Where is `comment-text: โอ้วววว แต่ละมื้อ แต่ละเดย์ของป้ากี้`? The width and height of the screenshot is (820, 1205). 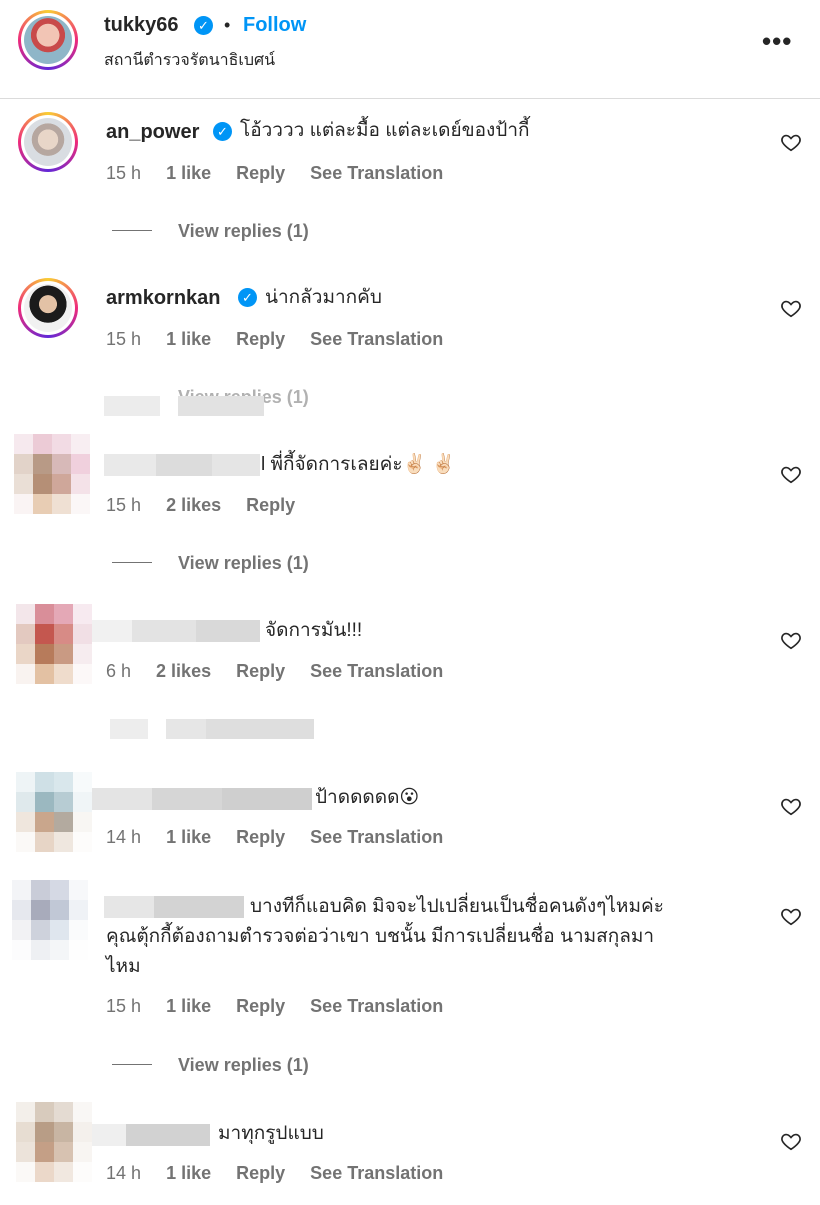
comment-text: โอ้วววว แต่ละมื้อ แต่ละเดย์ของป้ากี้ is located at coordinates (385, 130).